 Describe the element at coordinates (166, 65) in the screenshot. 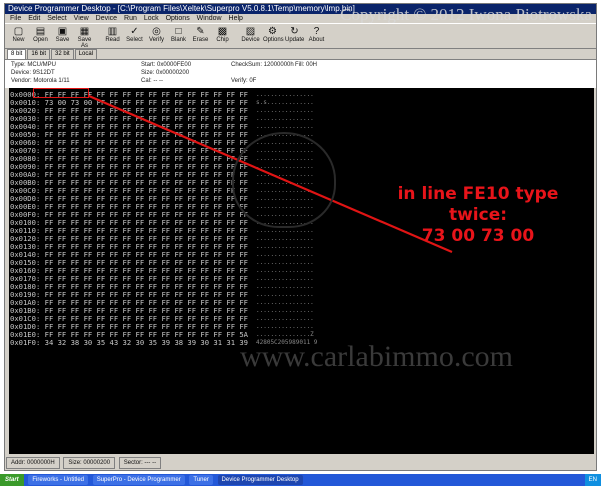

I see `start-address: Start: 0x0000FE00` at that location.